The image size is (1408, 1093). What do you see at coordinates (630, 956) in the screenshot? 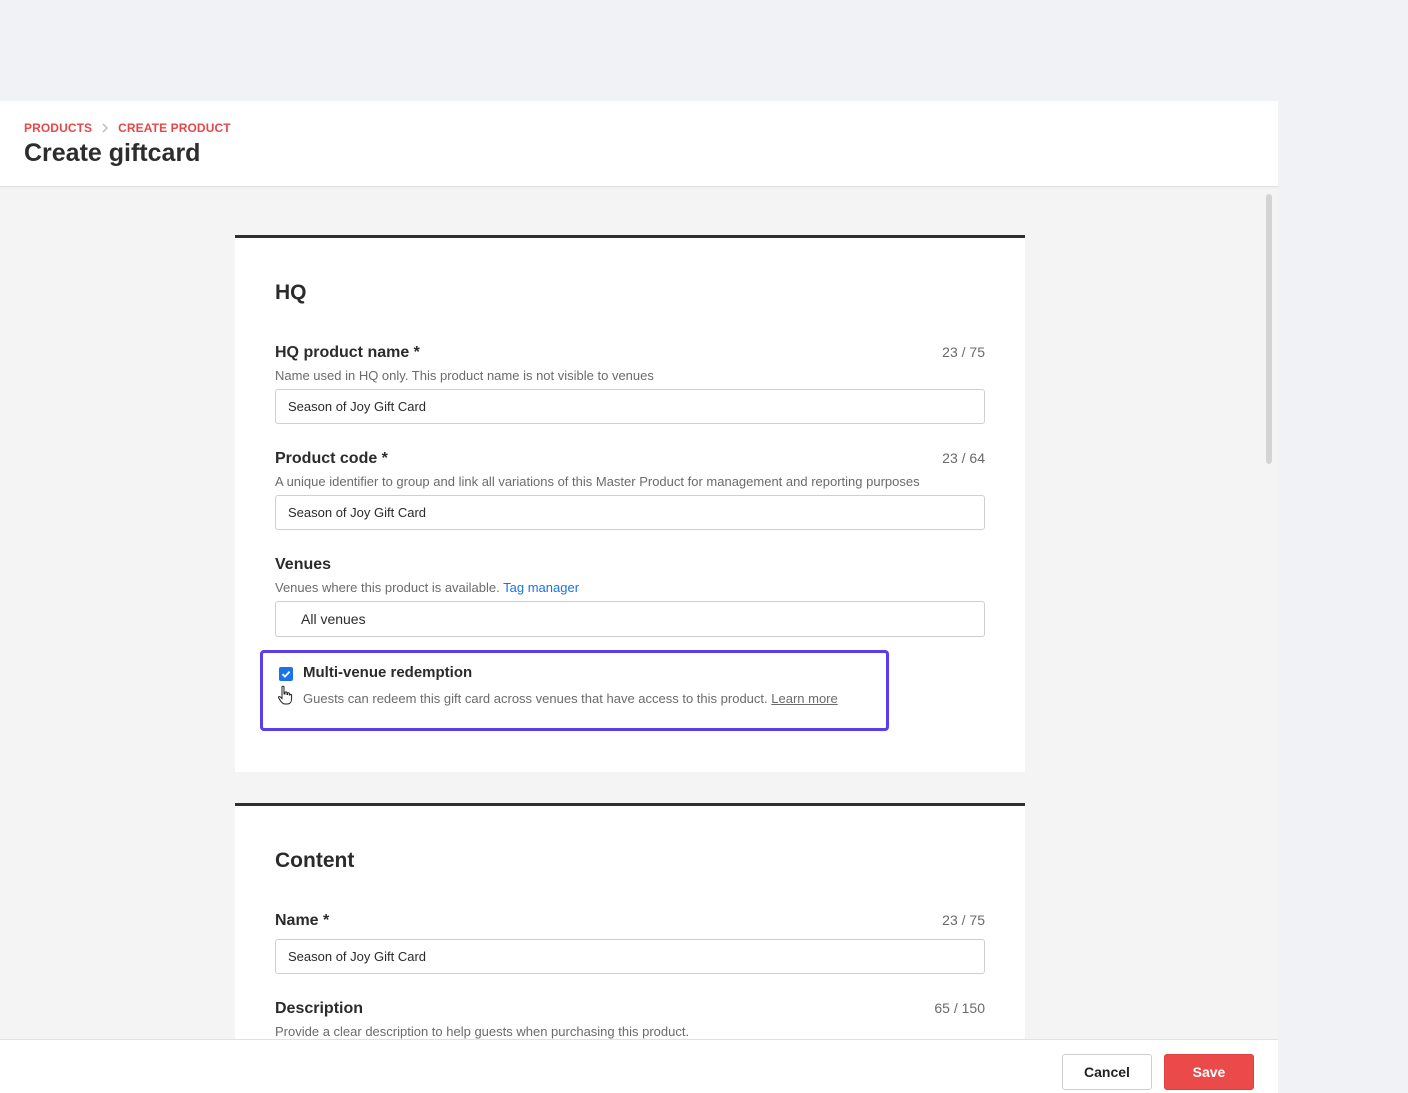
I see `name-input` at bounding box center [630, 956].